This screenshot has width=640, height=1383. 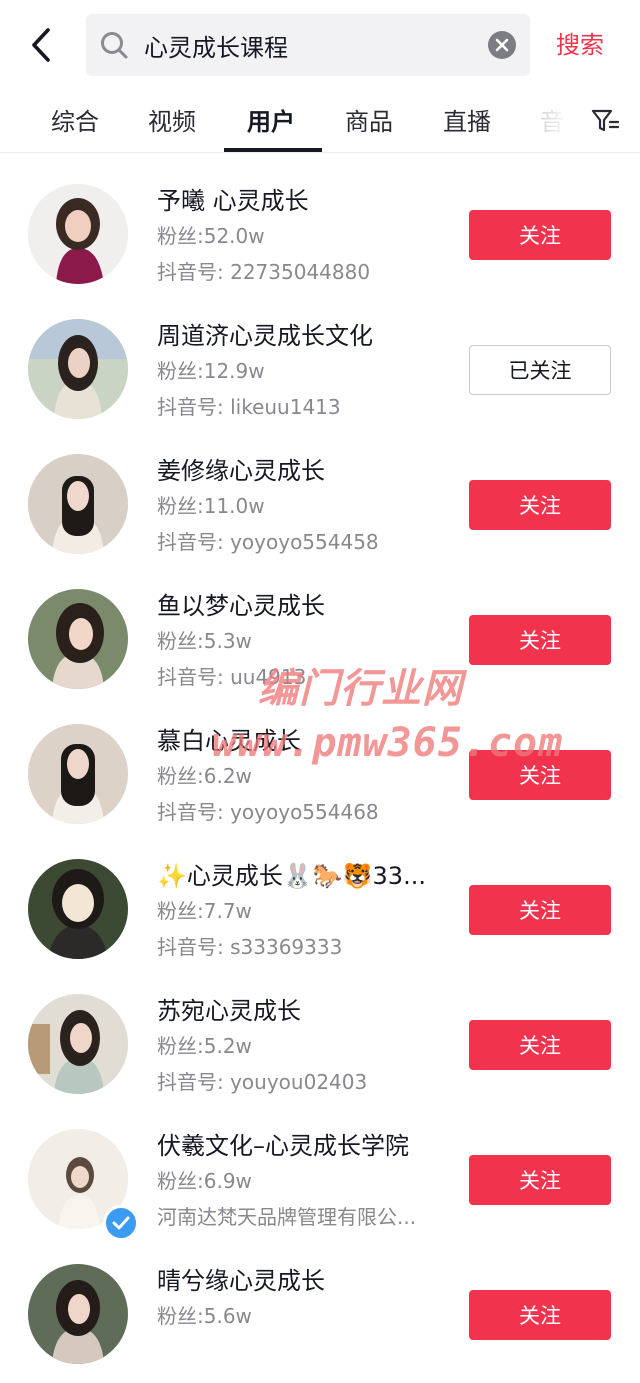 I want to click on tab-music: 音, so click(x=552, y=119).